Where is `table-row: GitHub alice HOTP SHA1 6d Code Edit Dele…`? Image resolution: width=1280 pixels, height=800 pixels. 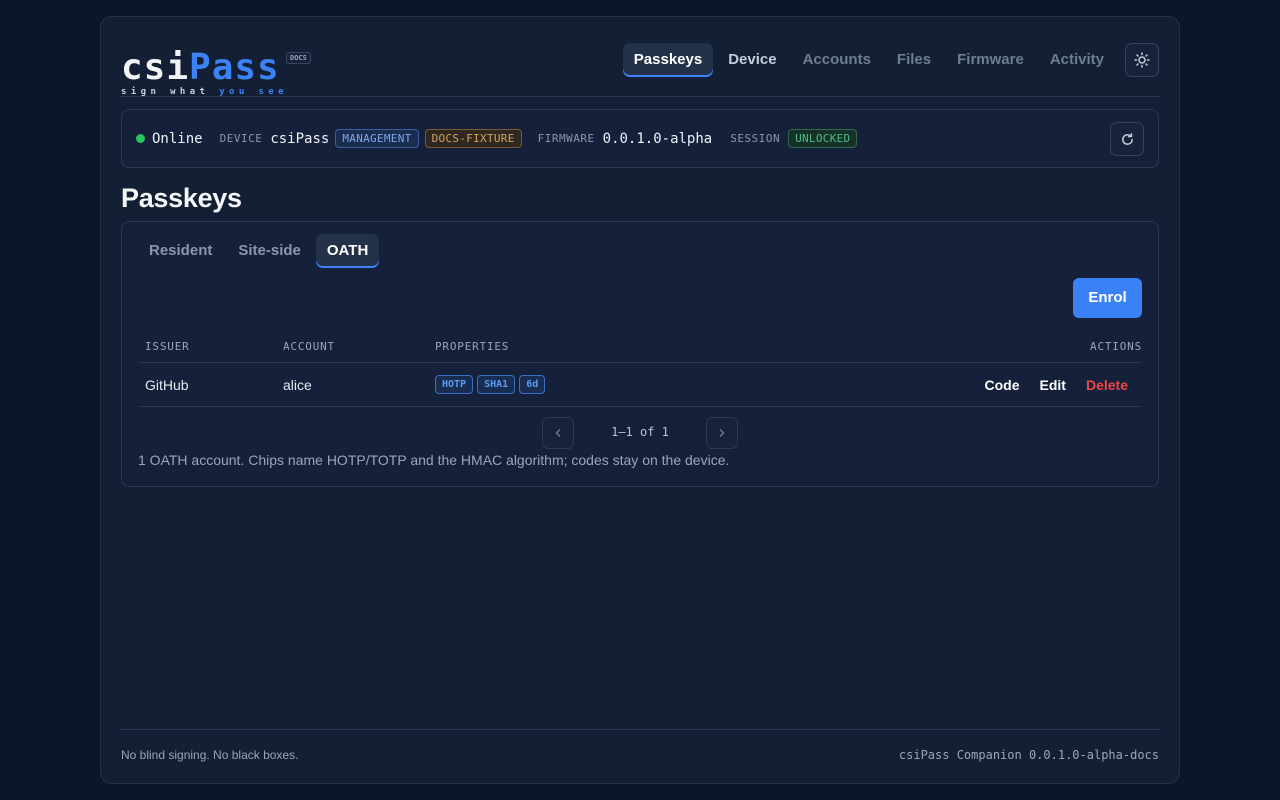 table-row: GitHub alice HOTP SHA1 6d Code Edit Dele… is located at coordinates (640, 385).